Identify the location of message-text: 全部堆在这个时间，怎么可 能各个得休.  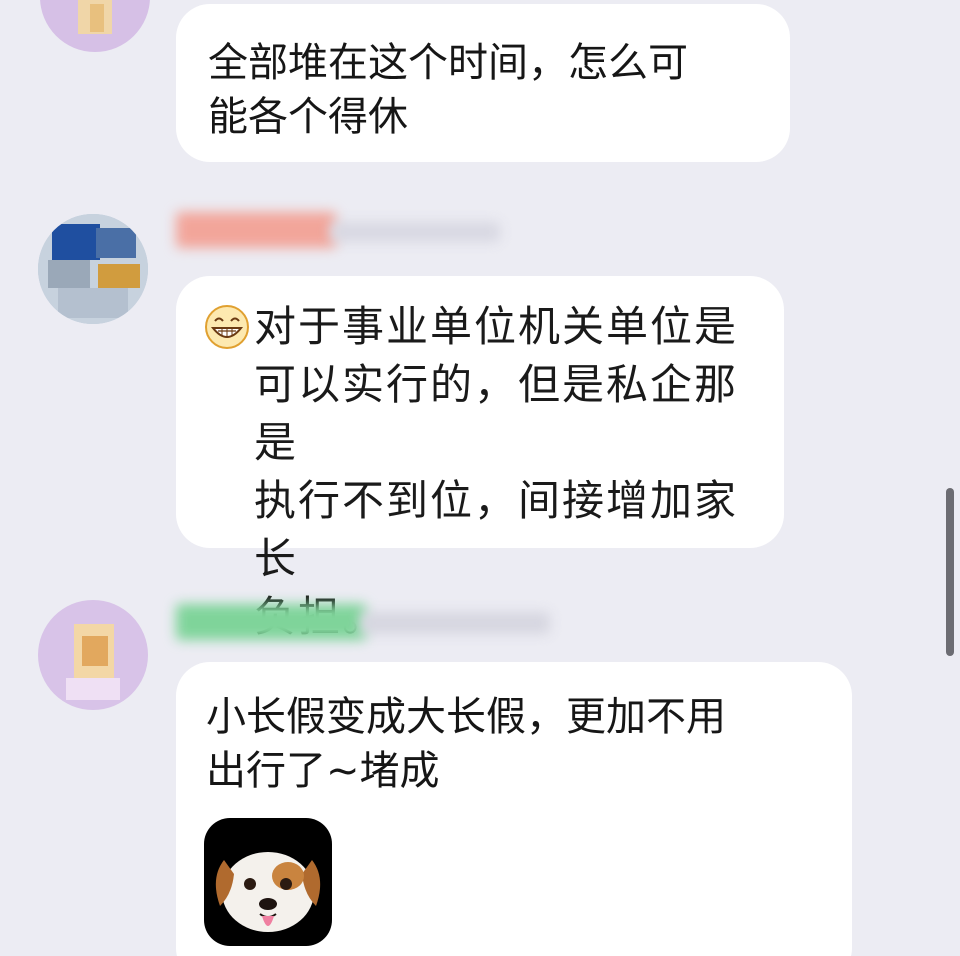
(448, 90).